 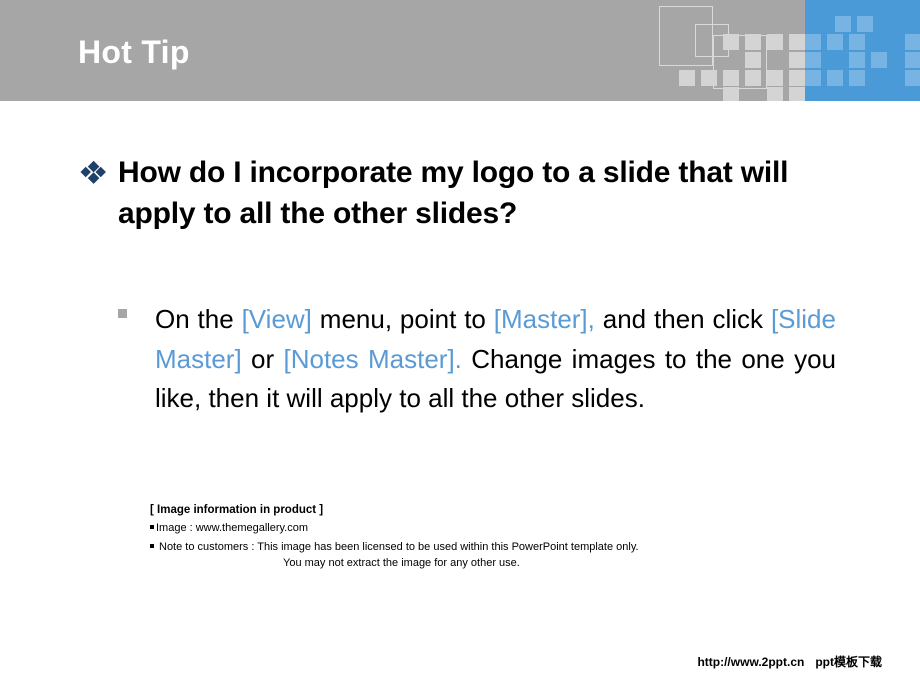 What do you see at coordinates (198, 319) in the screenshot?
I see `body-segment: On the` at bounding box center [198, 319].